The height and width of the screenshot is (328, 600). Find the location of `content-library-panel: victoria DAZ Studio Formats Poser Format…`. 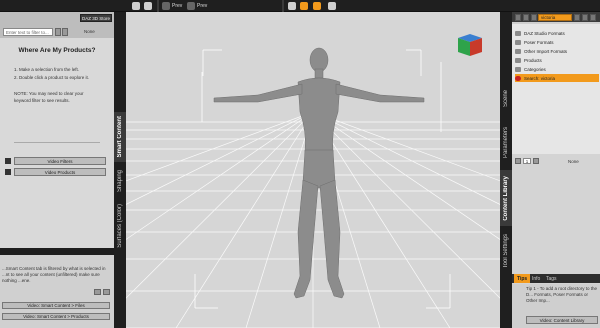

content-library-panel: victoria DAZ Studio Formats Poser Format… is located at coordinates (556, 170).